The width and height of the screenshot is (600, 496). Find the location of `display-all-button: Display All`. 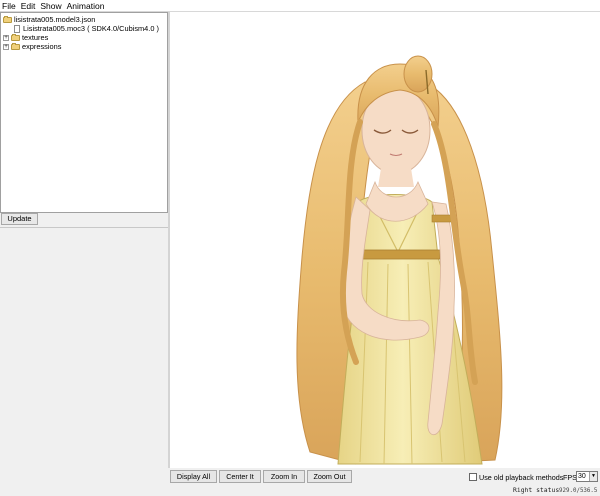

display-all-button: Display All is located at coordinates (193, 476).